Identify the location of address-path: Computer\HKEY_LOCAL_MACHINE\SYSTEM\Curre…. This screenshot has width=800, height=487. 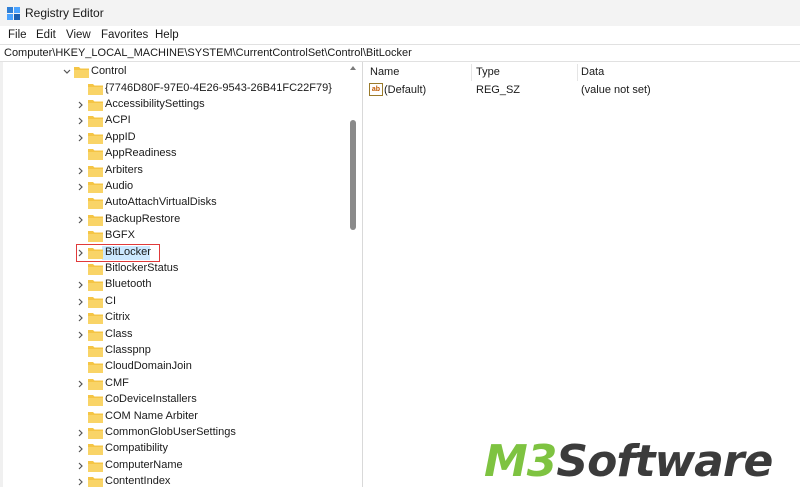
(208, 53).